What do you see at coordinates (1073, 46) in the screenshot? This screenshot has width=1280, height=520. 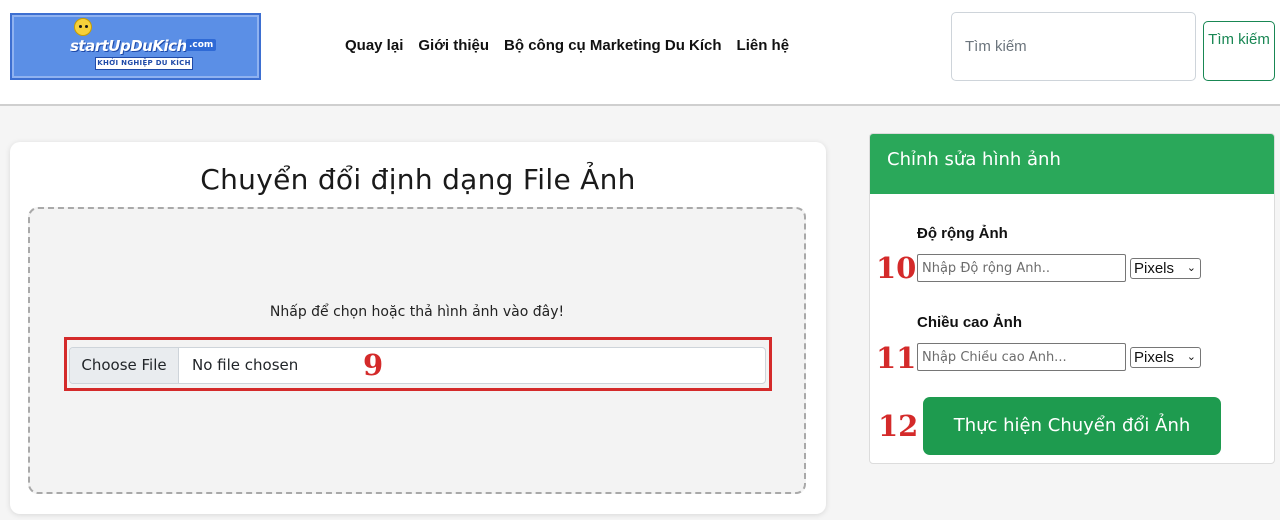 I see `search-input` at bounding box center [1073, 46].